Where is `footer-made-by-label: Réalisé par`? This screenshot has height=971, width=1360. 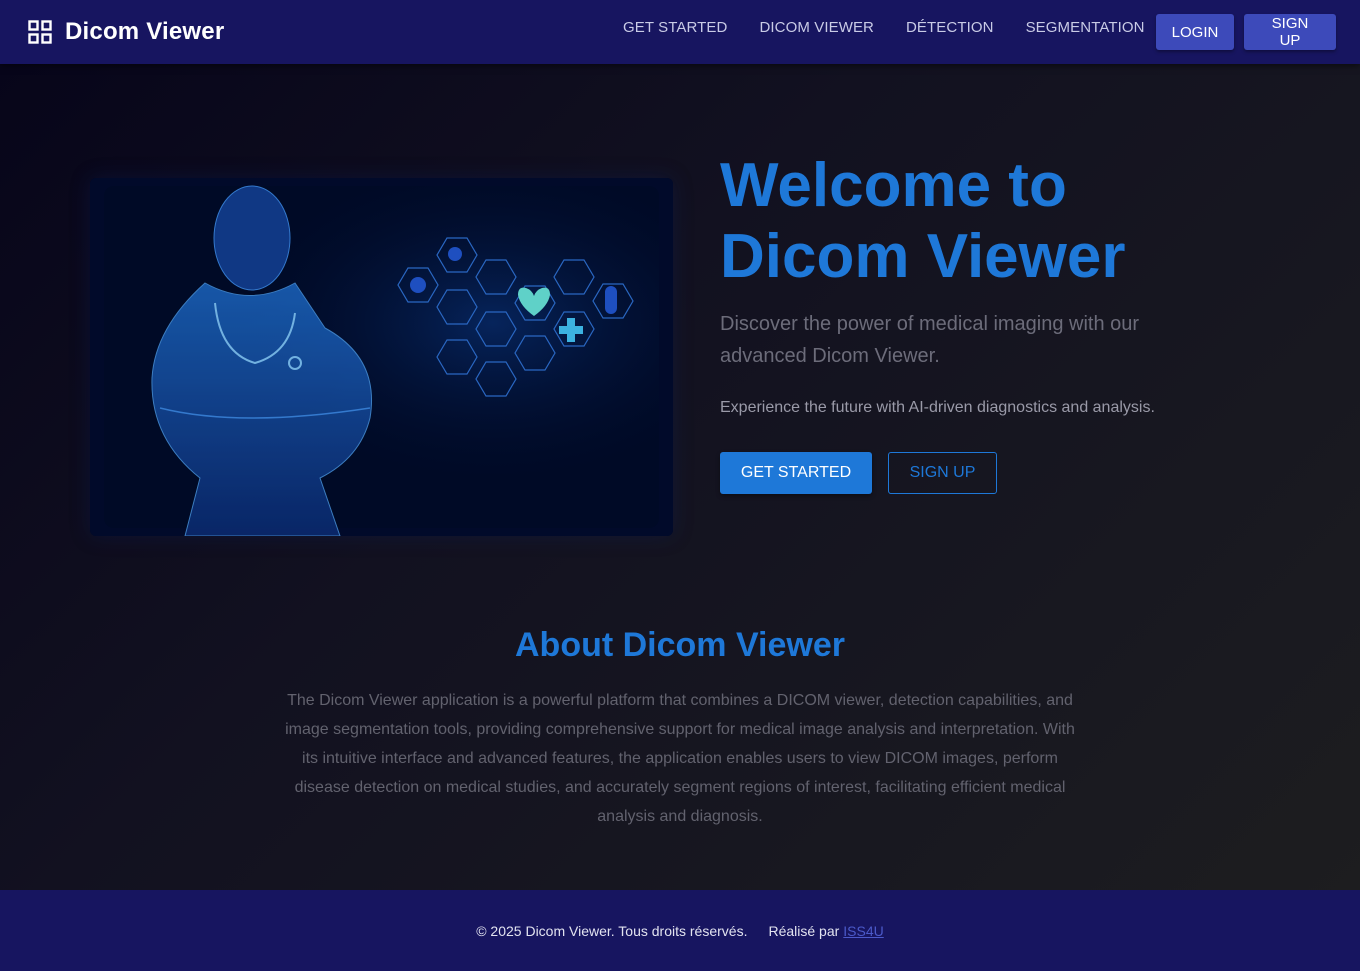
footer-made-by-label: Réalisé par is located at coordinates (804, 930).